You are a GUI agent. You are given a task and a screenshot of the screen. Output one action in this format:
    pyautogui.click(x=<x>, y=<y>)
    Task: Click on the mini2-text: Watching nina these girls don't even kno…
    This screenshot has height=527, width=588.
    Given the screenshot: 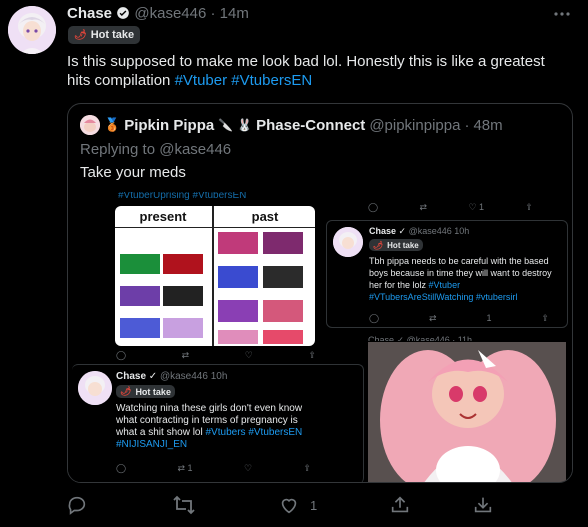 What is the action you would take?
    pyautogui.click(x=209, y=426)
    